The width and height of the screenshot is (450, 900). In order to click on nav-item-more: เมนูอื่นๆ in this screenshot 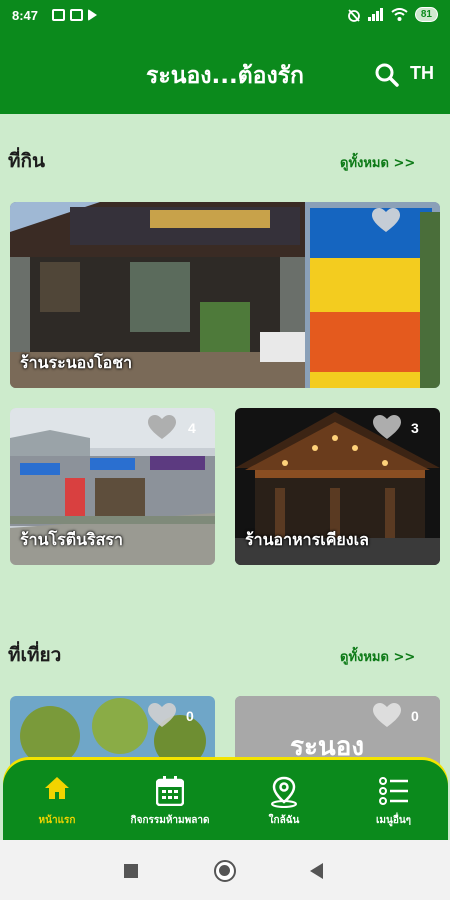, I will do `click(393, 800)`.